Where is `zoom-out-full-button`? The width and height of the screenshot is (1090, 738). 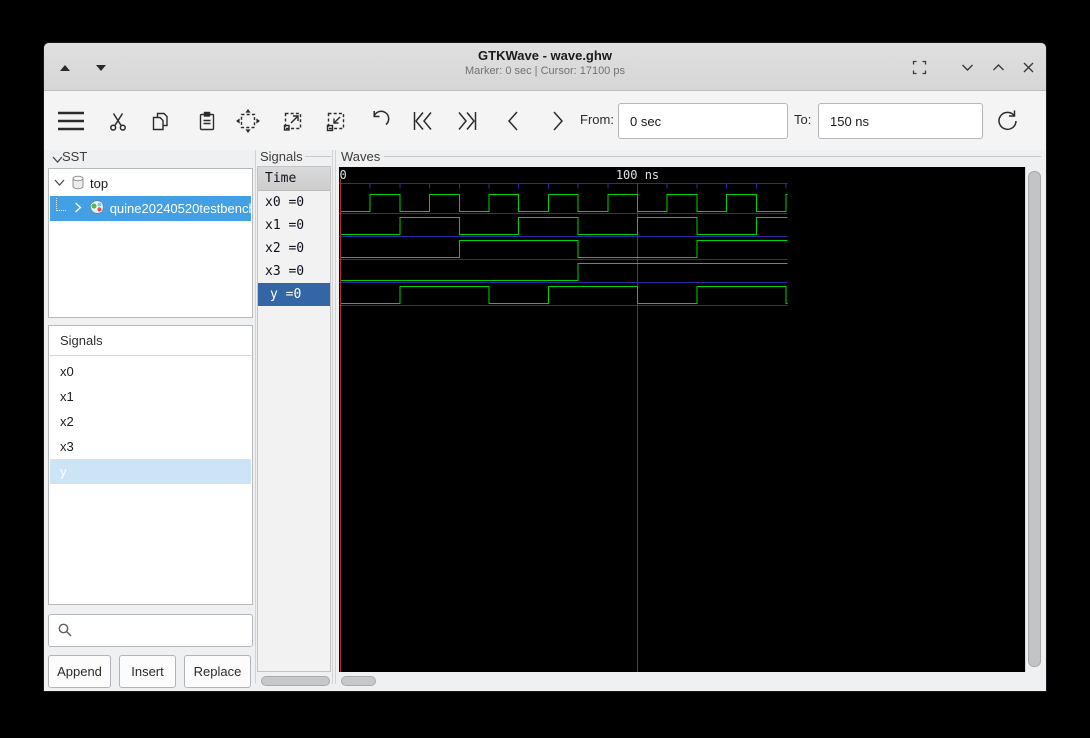 zoom-out-full-button is located at coordinates (293, 120).